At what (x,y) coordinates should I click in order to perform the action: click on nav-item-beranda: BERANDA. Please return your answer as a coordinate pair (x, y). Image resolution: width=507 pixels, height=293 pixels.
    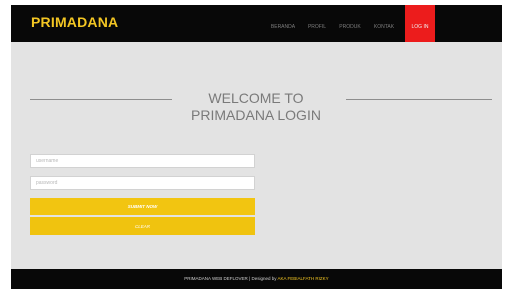
    Looking at the image, I should click on (283, 23).